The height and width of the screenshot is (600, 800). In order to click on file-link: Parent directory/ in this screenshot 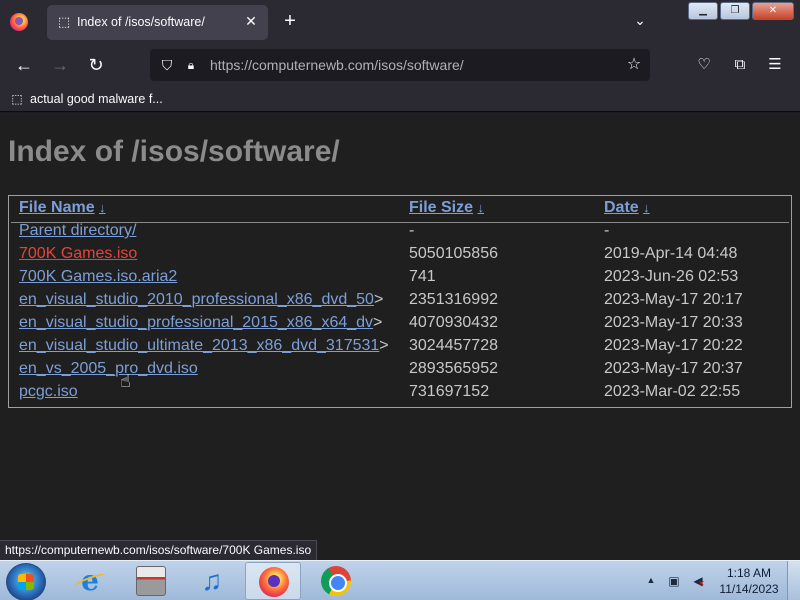, I will do `click(77, 230)`.